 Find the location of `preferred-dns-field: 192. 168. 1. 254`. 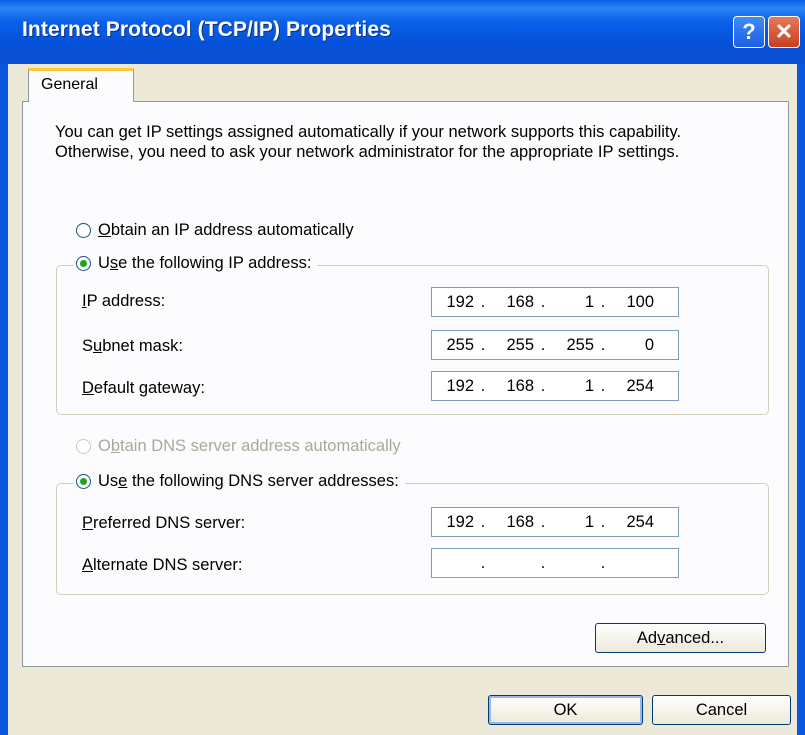

preferred-dns-field: 192. 168. 1. 254 is located at coordinates (555, 522).